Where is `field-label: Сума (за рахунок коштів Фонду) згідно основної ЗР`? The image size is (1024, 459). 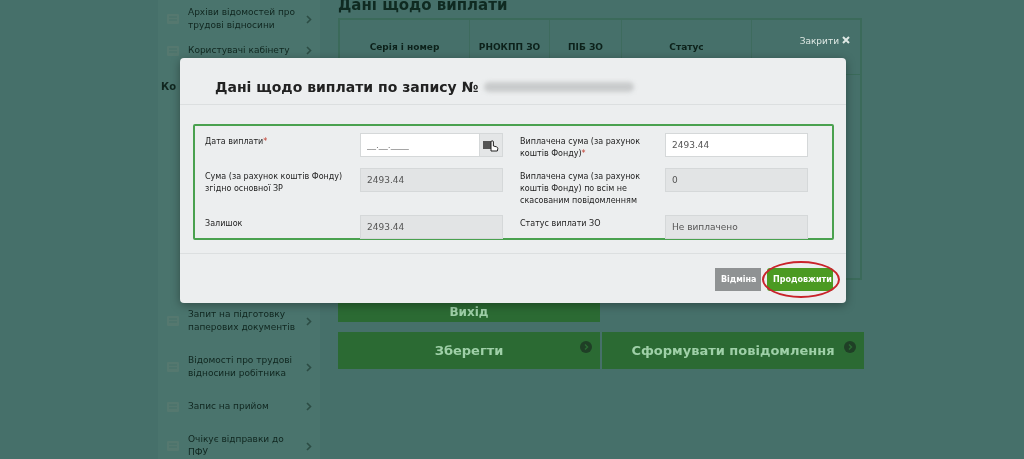 field-label: Сума (за рахунок коштів Фонду) згідно основної ЗР is located at coordinates (274, 183).